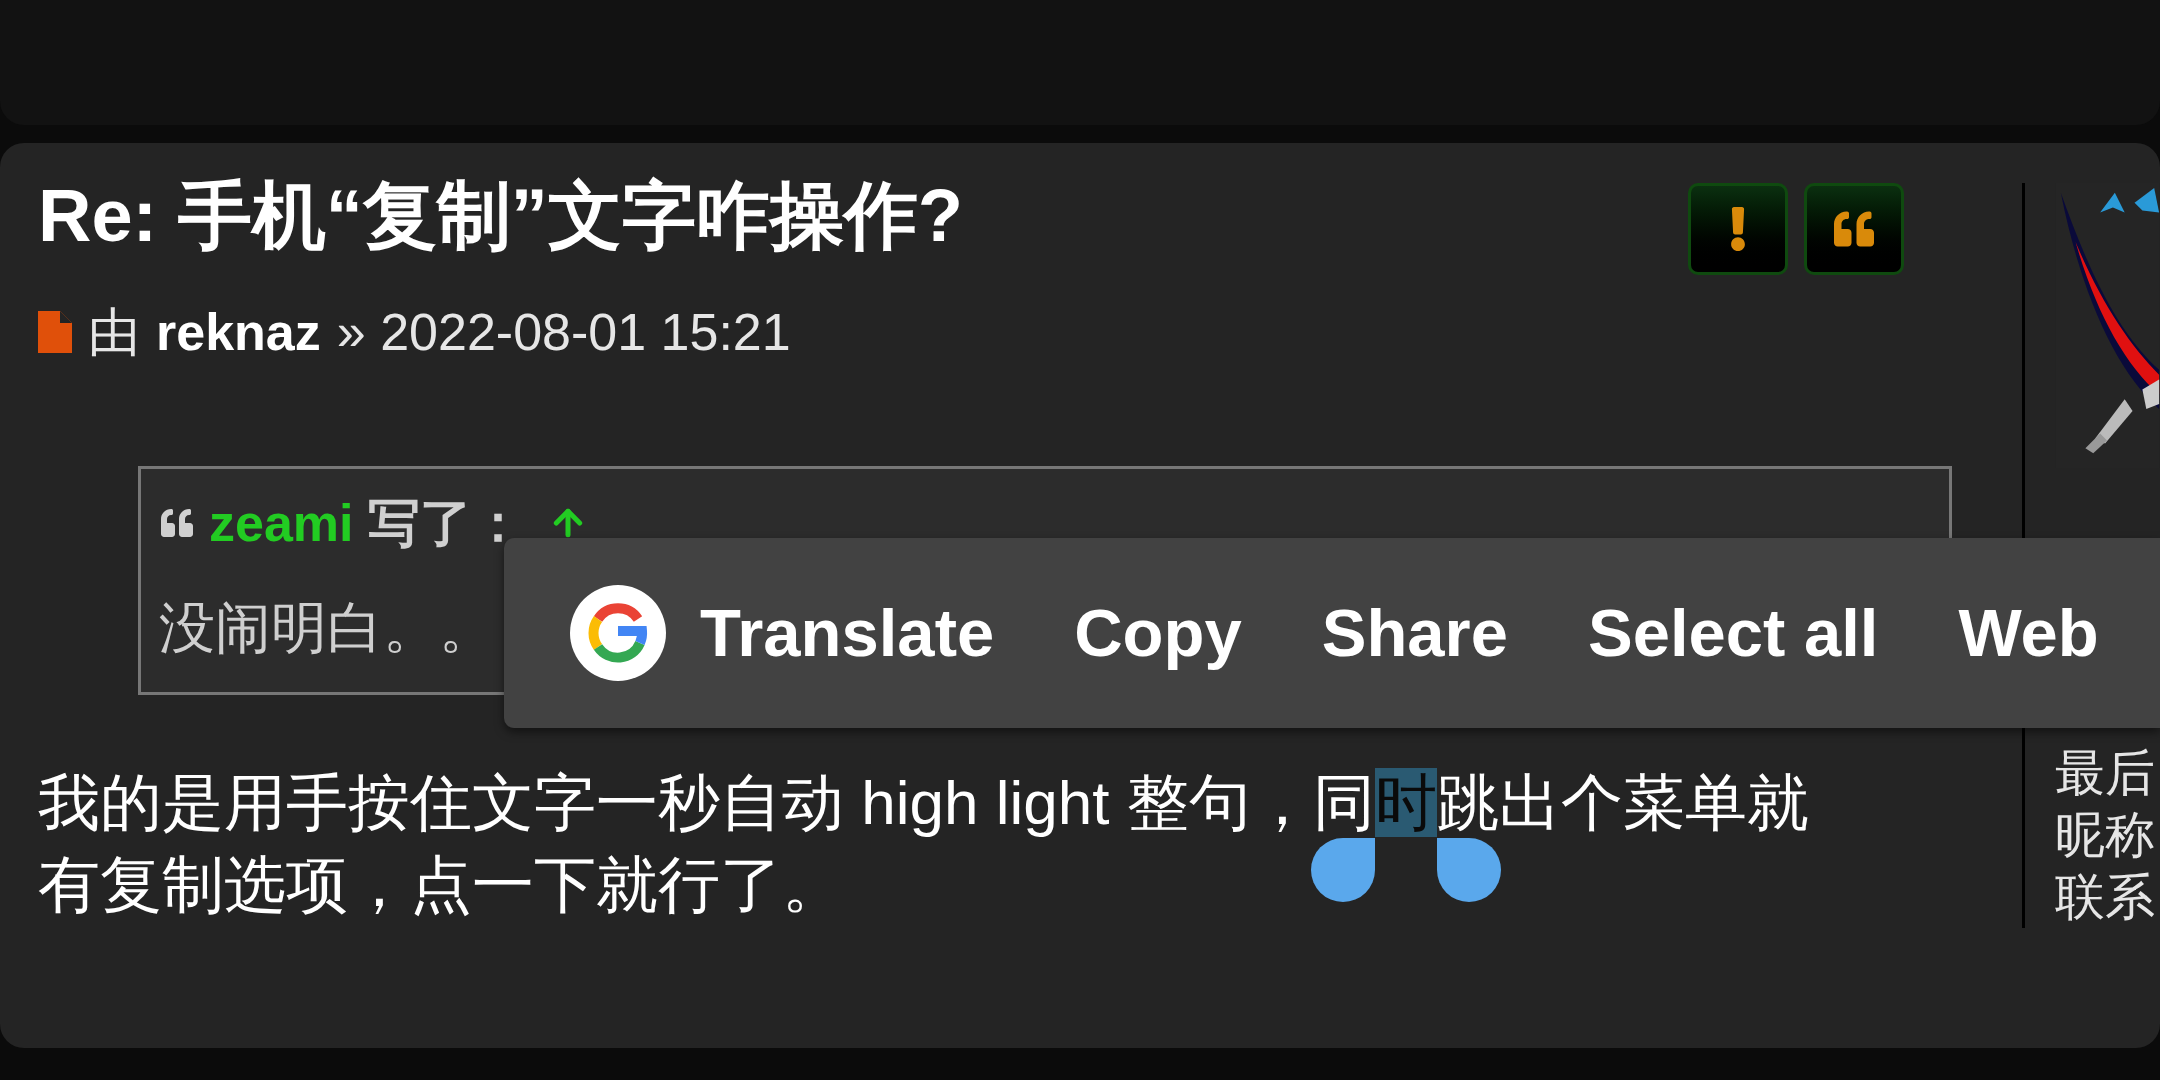 The width and height of the screenshot is (2160, 1080). I want to click on post-meta-prefix: 由, so click(114, 332).